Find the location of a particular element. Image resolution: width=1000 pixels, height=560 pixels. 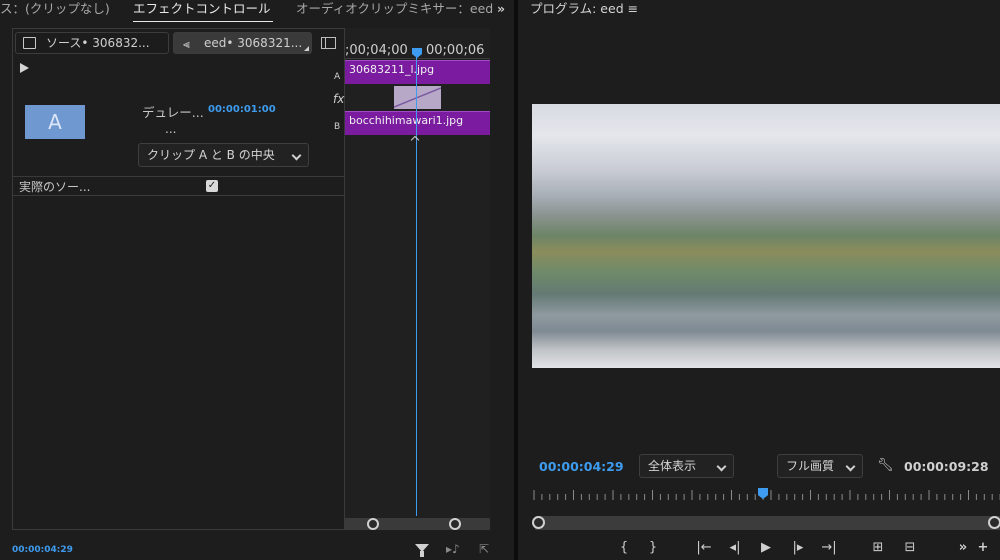

transition-preview-thumbnail: A is located at coordinates (55, 122).